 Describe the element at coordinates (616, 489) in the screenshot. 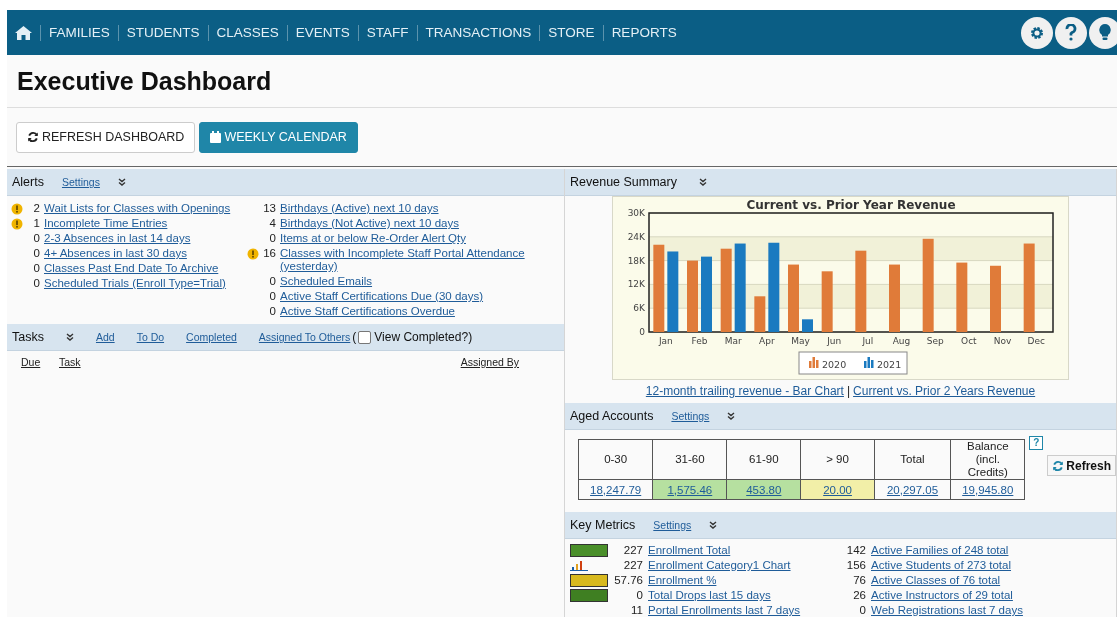

I see `amount-link: 18,247.79` at that location.